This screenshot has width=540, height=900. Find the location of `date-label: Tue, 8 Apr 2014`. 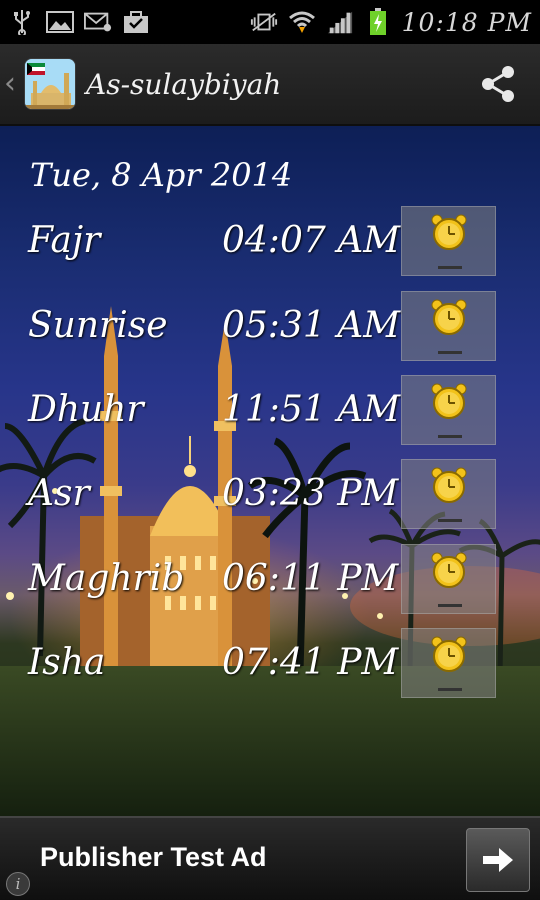

date-label: Tue, 8 Apr 2014 is located at coordinates (161, 175).